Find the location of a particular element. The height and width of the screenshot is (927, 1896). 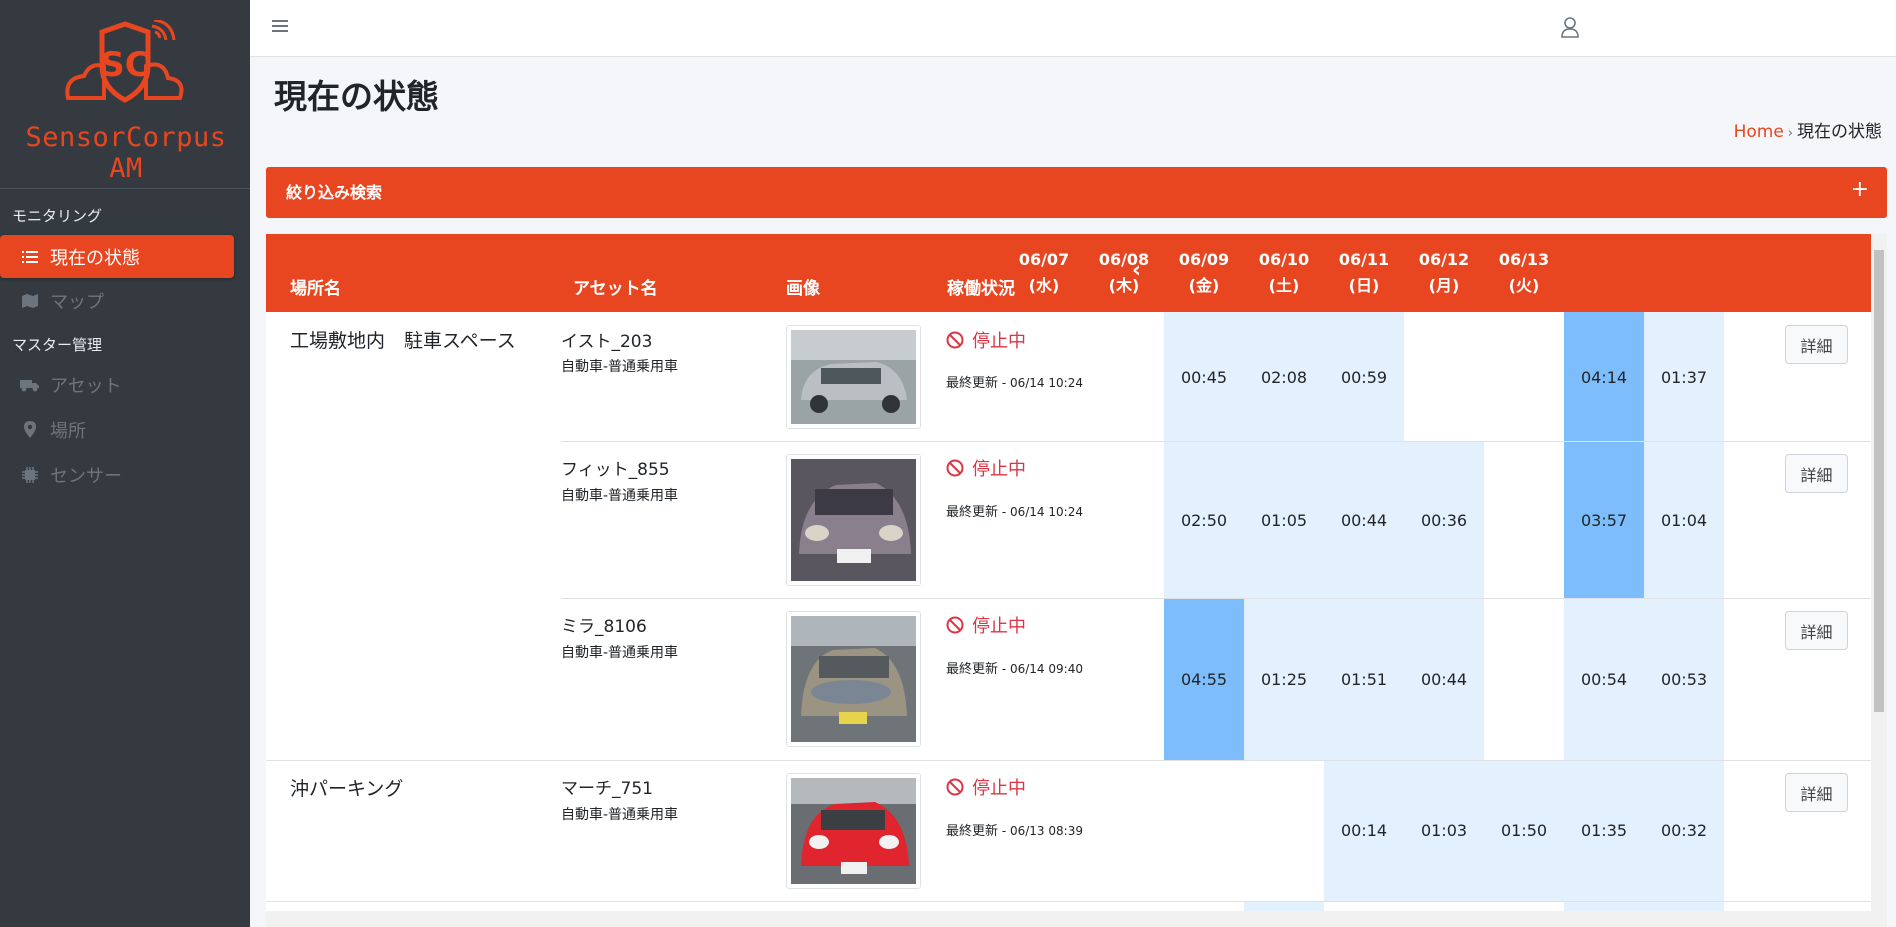

col-header-image: 画像 is located at coordinates (803, 289).